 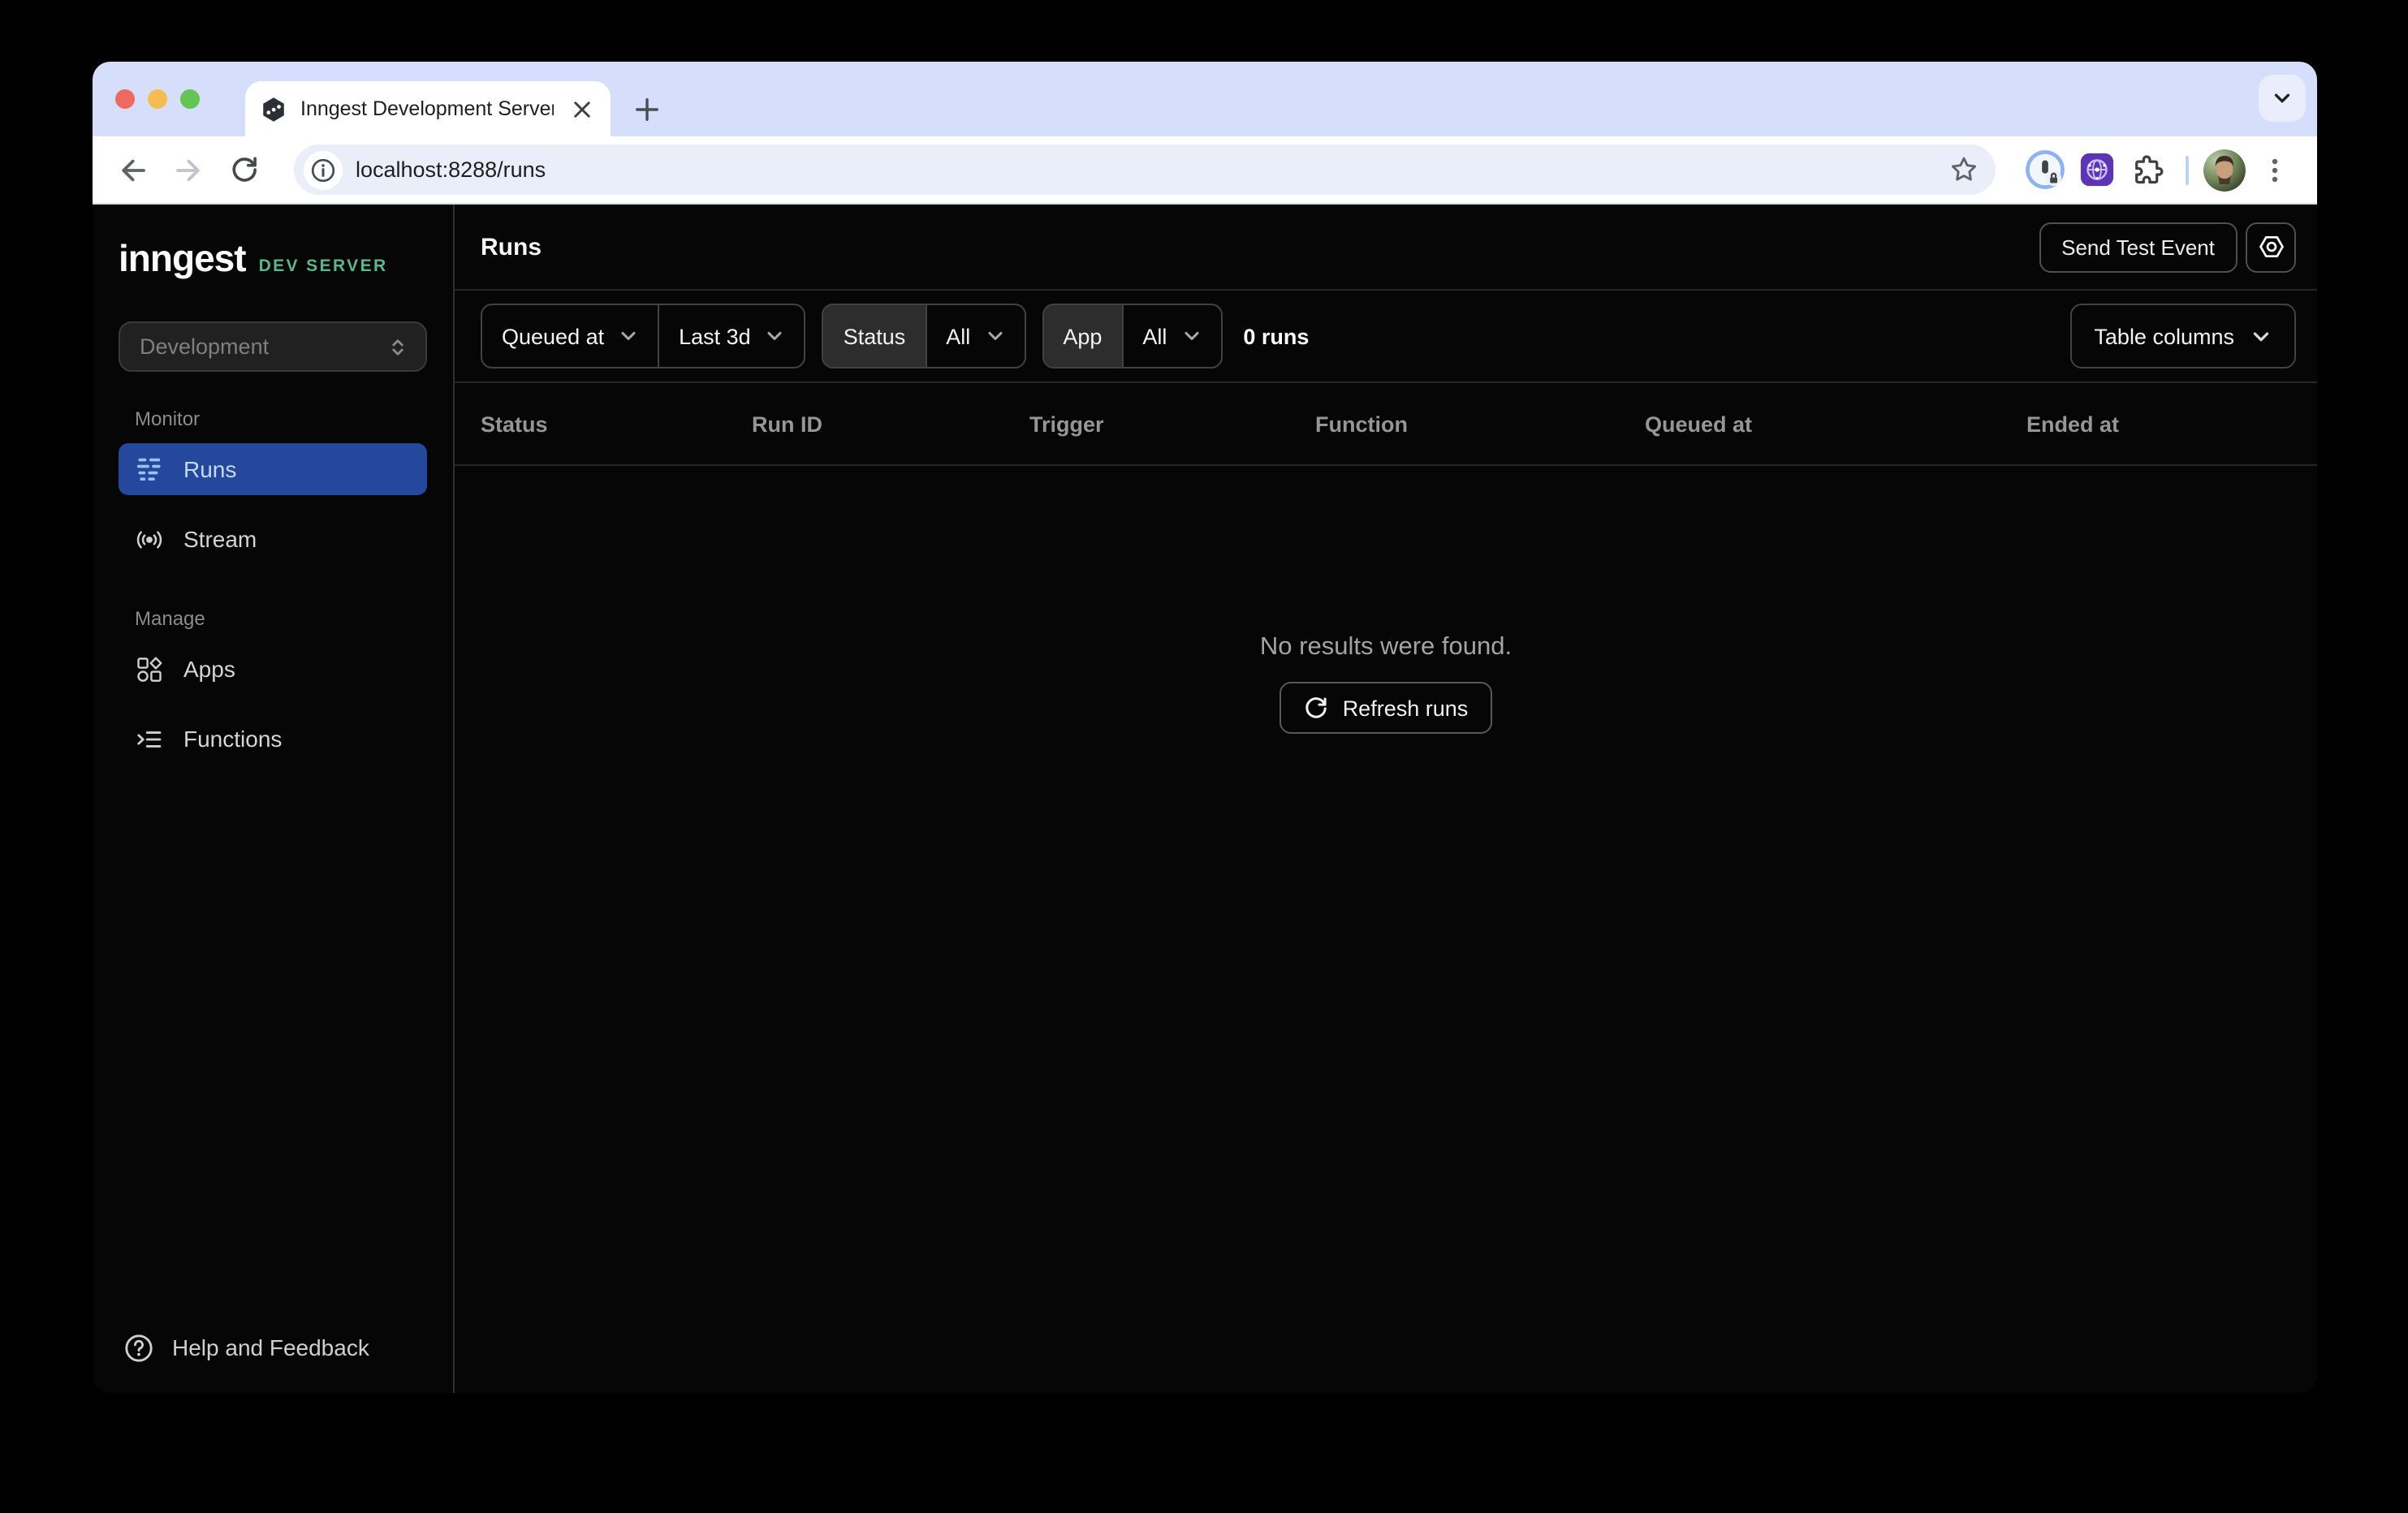 What do you see at coordinates (1154, 336) in the screenshot?
I see `app-filter-value: All` at bounding box center [1154, 336].